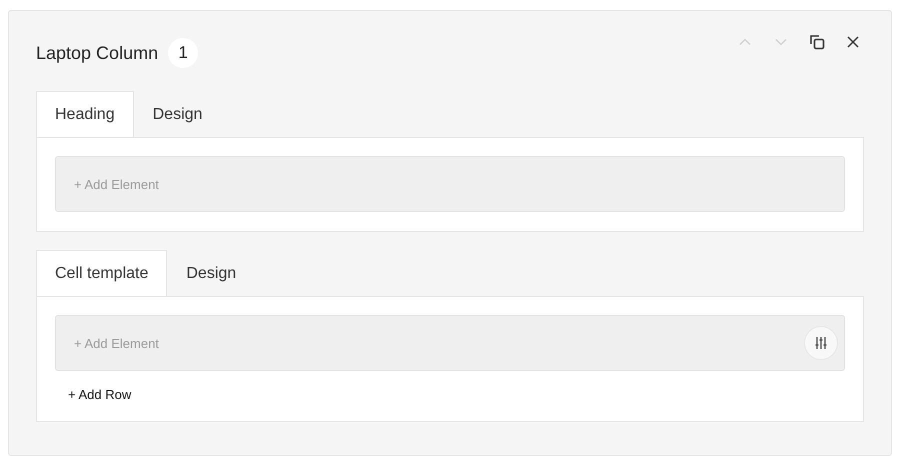 Image resolution: width=900 pixels, height=467 pixels. Describe the element at coordinates (100, 394) in the screenshot. I see `add-row-button: + Add Row` at that location.